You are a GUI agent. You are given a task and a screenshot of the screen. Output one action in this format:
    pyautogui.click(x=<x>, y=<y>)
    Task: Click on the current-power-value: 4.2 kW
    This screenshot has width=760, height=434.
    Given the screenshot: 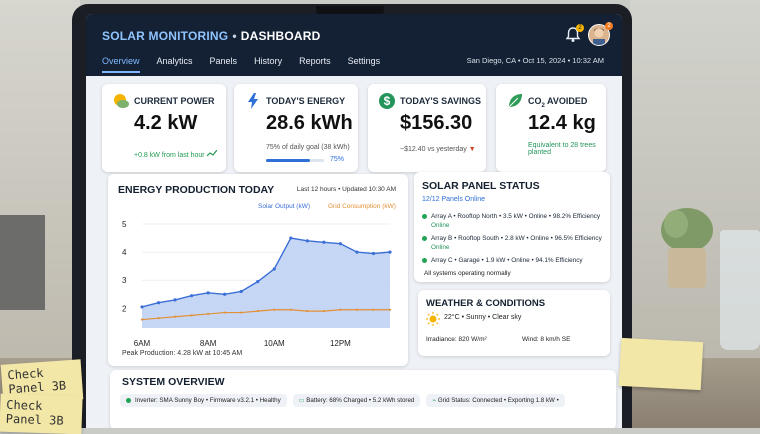 What is the action you would take?
    pyautogui.click(x=166, y=123)
    